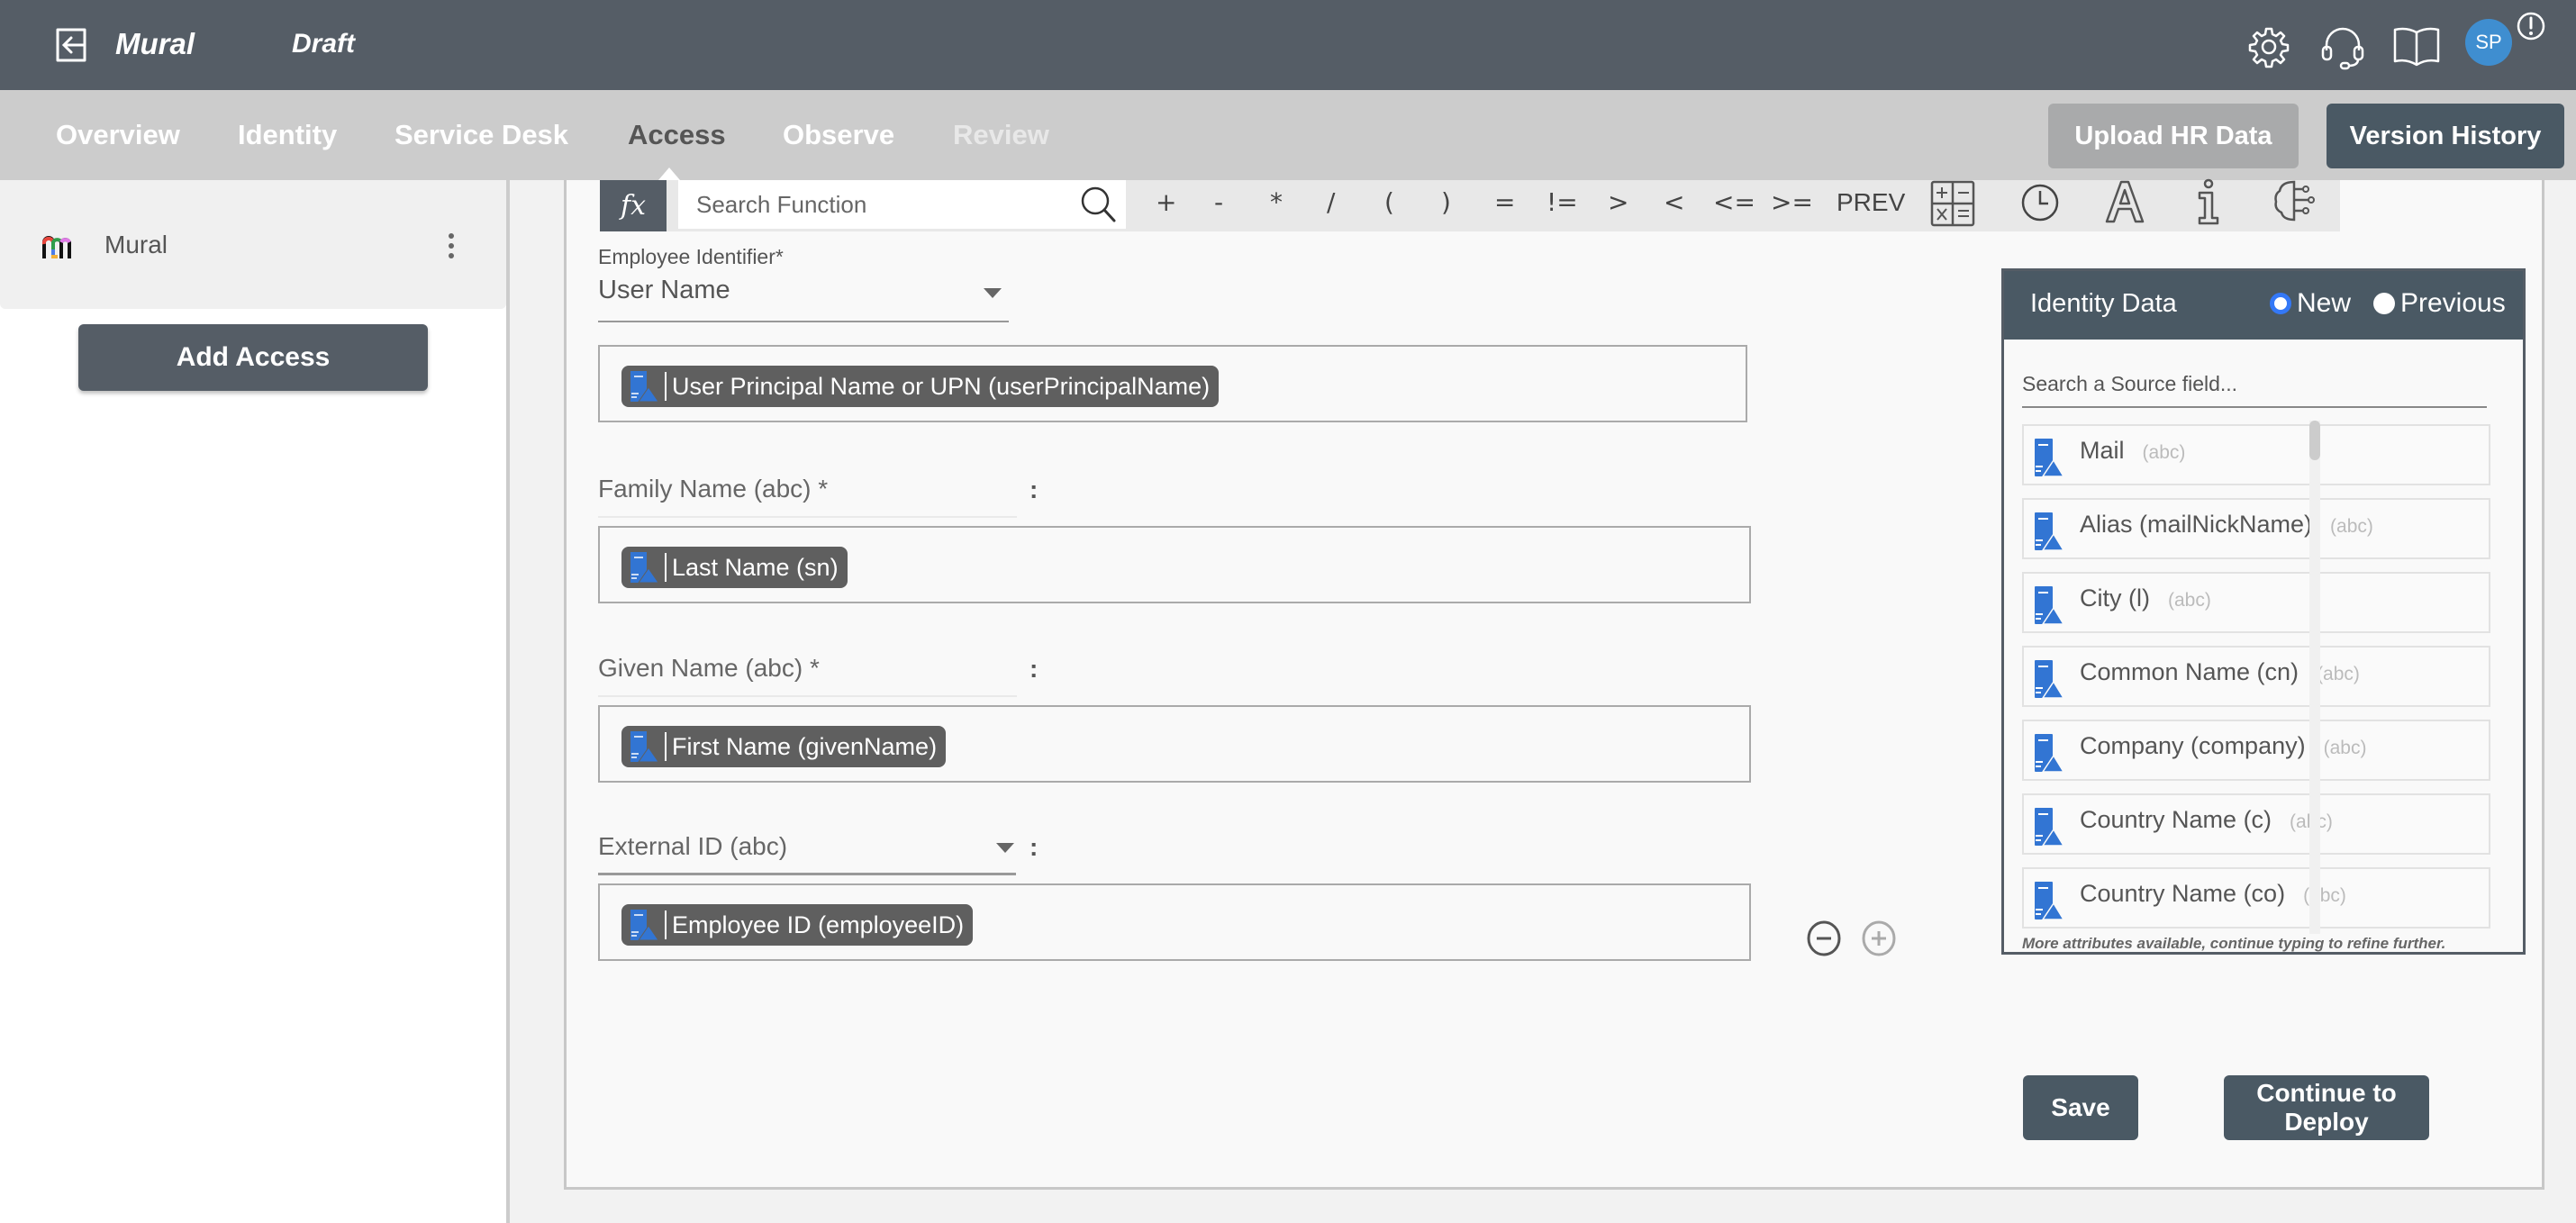  What do you see at coordinates (2080, 1107) in the screenshot?
I see `save-button: Save` at bounding box center [2080, 1107].